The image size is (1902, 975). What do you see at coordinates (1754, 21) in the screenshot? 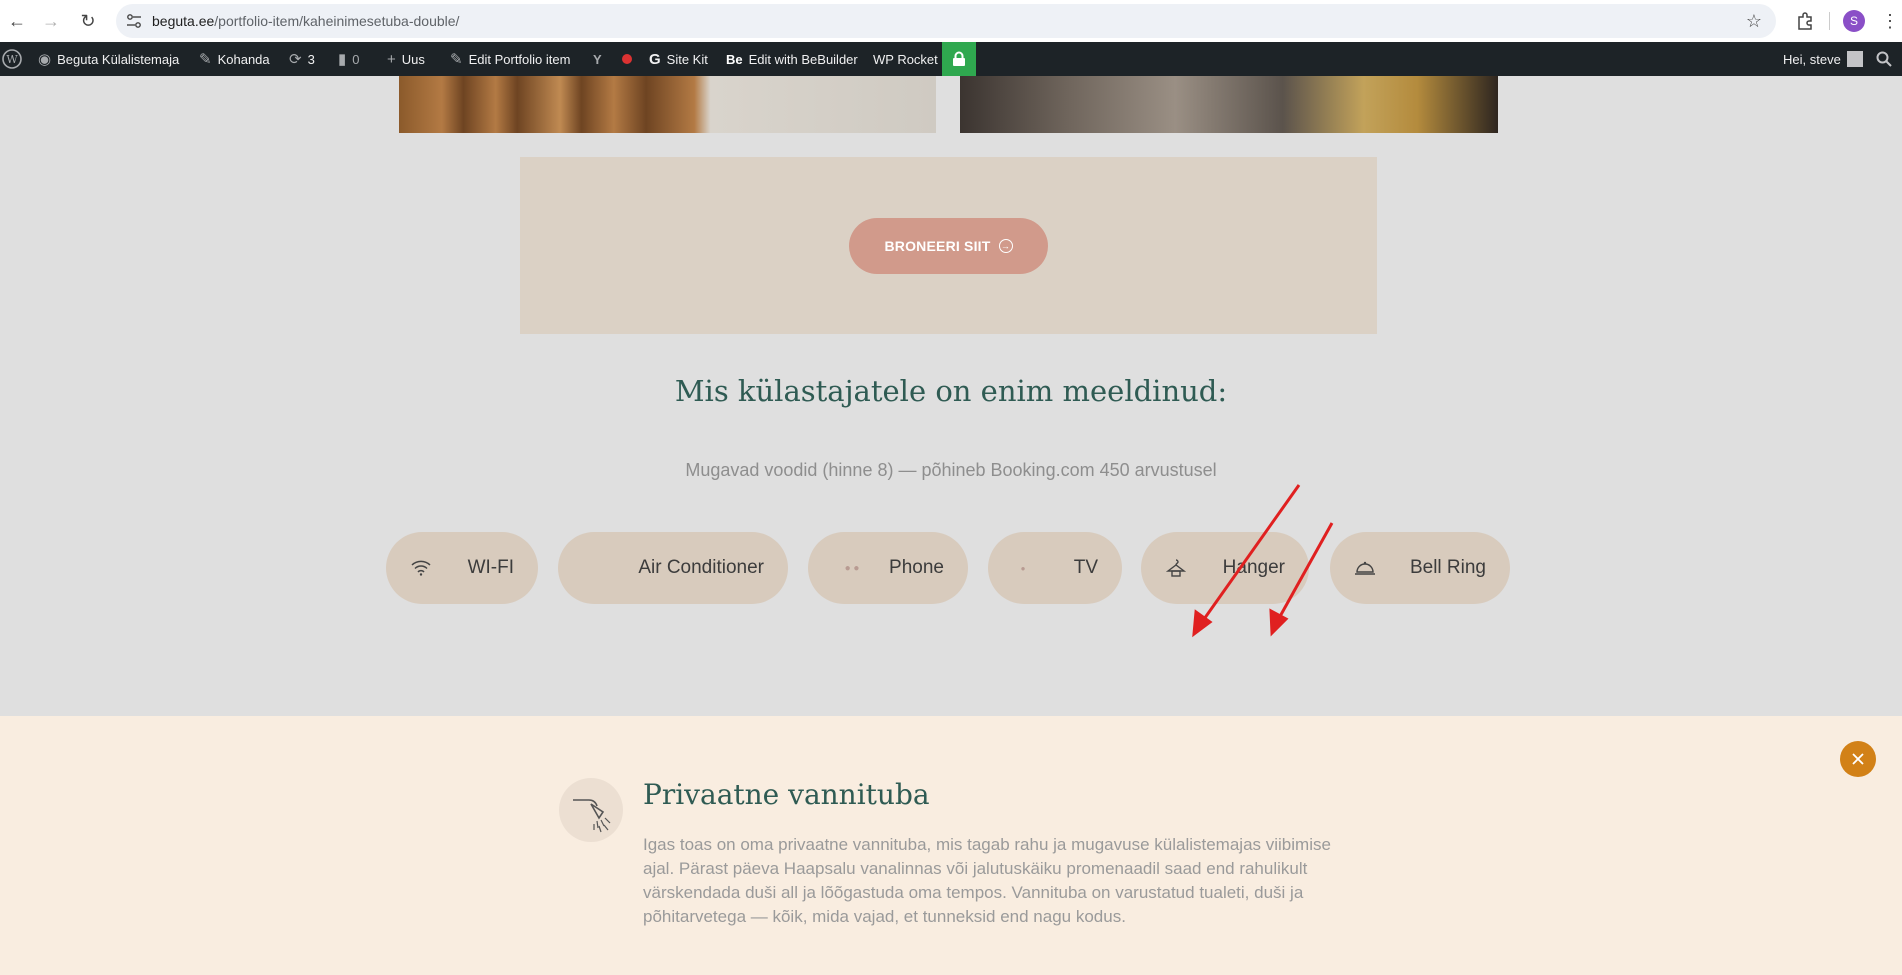
I see `bookmark-star-icon: ☆` at bounding box center [1754, 21].